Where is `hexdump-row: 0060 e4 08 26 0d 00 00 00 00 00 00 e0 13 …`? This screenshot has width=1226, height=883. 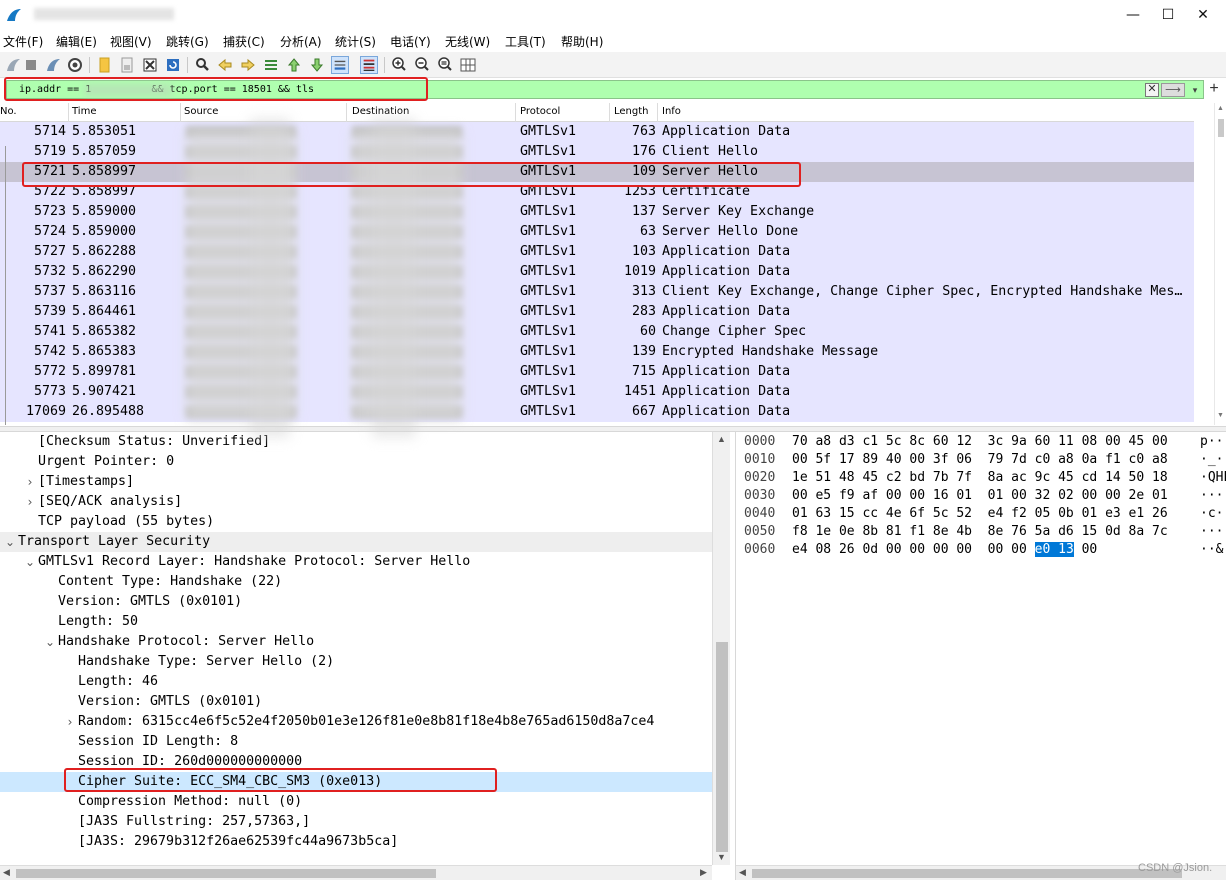 hexdump-row: 0060 e4 08 26 0d 00 00 00 00 00 00 e0 13 … is located at coordinates (981, 550).